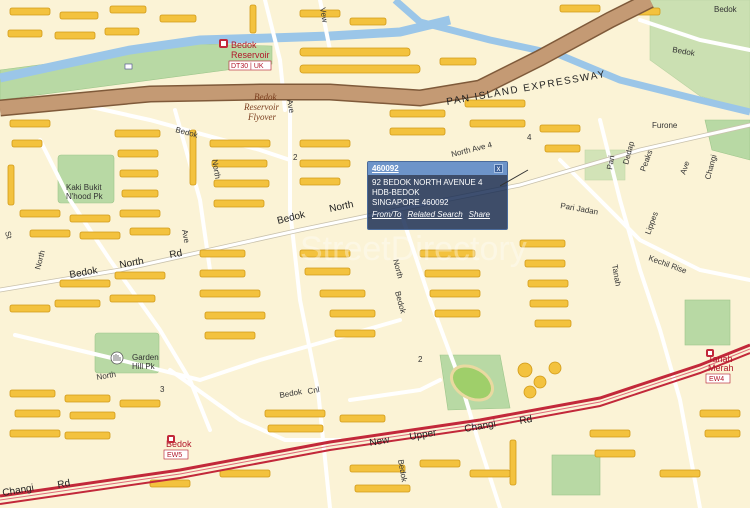 Image resolution: width=750 pixels, height=508 pixels. I want to click on watermark-text: StreetDirectory, so click(413, 249).